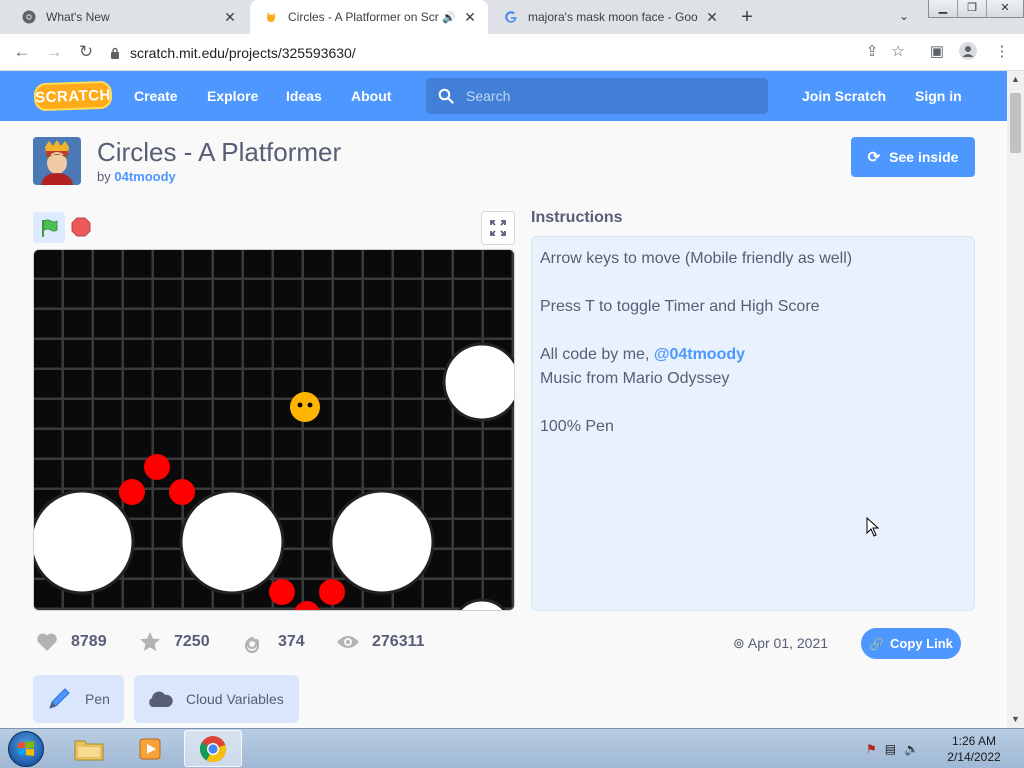 This screenshot has height=768, width=1024. I want to click on love-count-value: 8789, so click(89, 641).